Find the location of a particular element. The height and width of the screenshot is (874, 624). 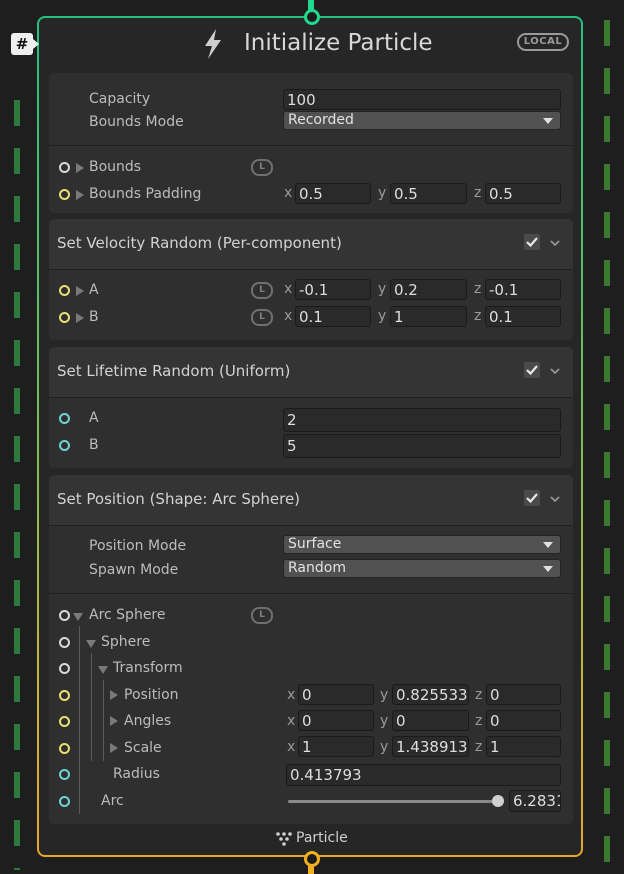

transform-port is located at coordinates (64, 668).